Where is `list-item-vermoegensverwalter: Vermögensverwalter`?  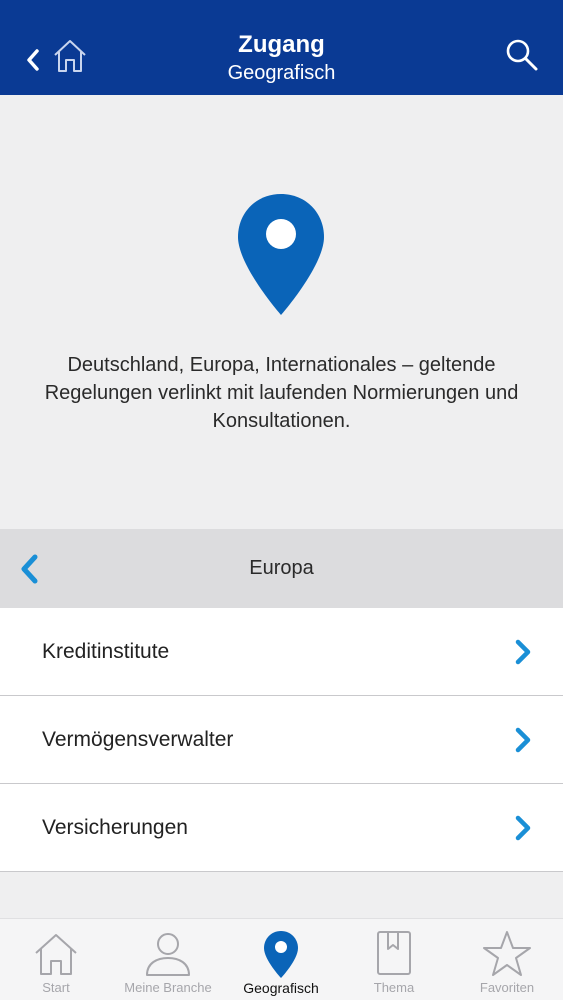 list-item-vermoegensverwalter: Vermögensverwalter is located at coordinates (281, 740).